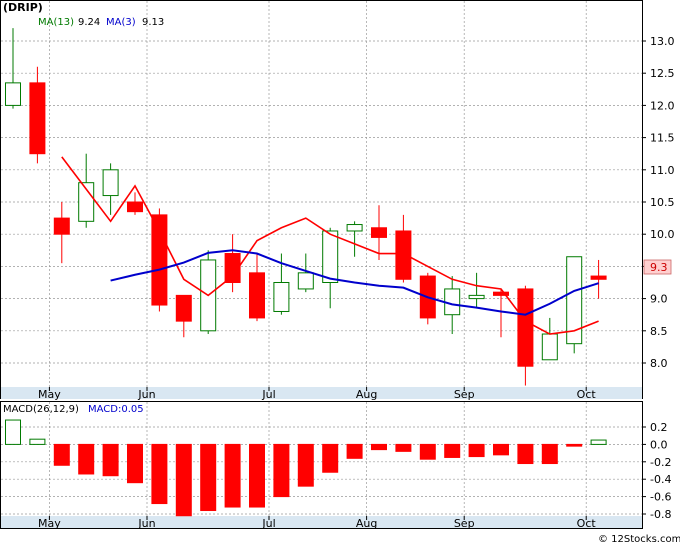  I want to click on price-x-tick-label: Jul, so click(268, 394).